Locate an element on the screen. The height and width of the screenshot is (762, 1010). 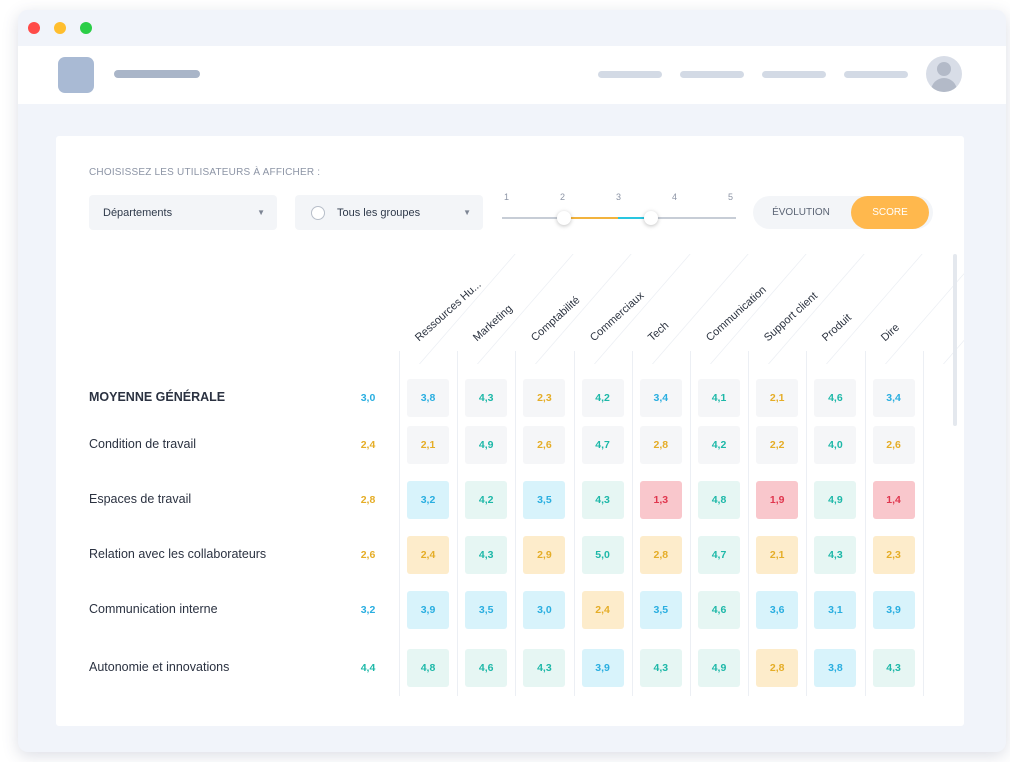
app-logo is located at coordinates (76, 75).